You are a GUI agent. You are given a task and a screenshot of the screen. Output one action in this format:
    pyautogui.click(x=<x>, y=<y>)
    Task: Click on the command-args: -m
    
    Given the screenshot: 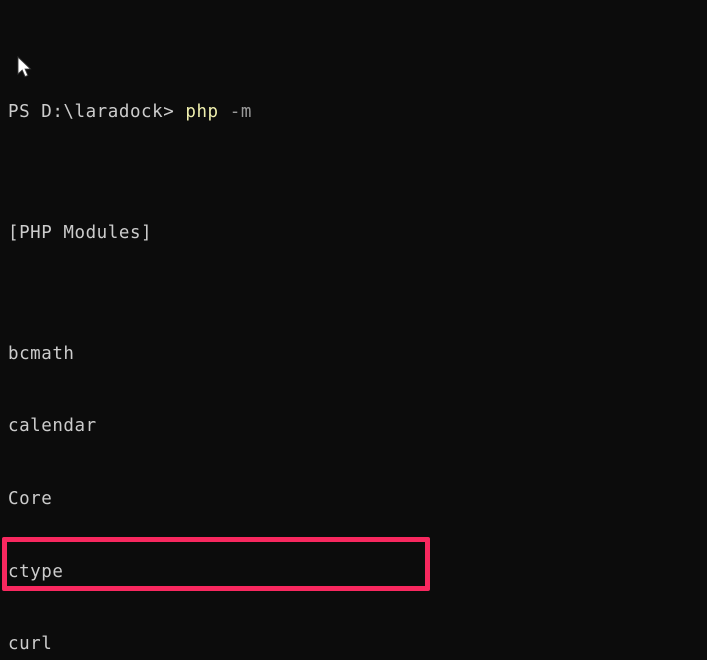 What is the action you would take?
    pyautogui.click(x=240, y=111)
    